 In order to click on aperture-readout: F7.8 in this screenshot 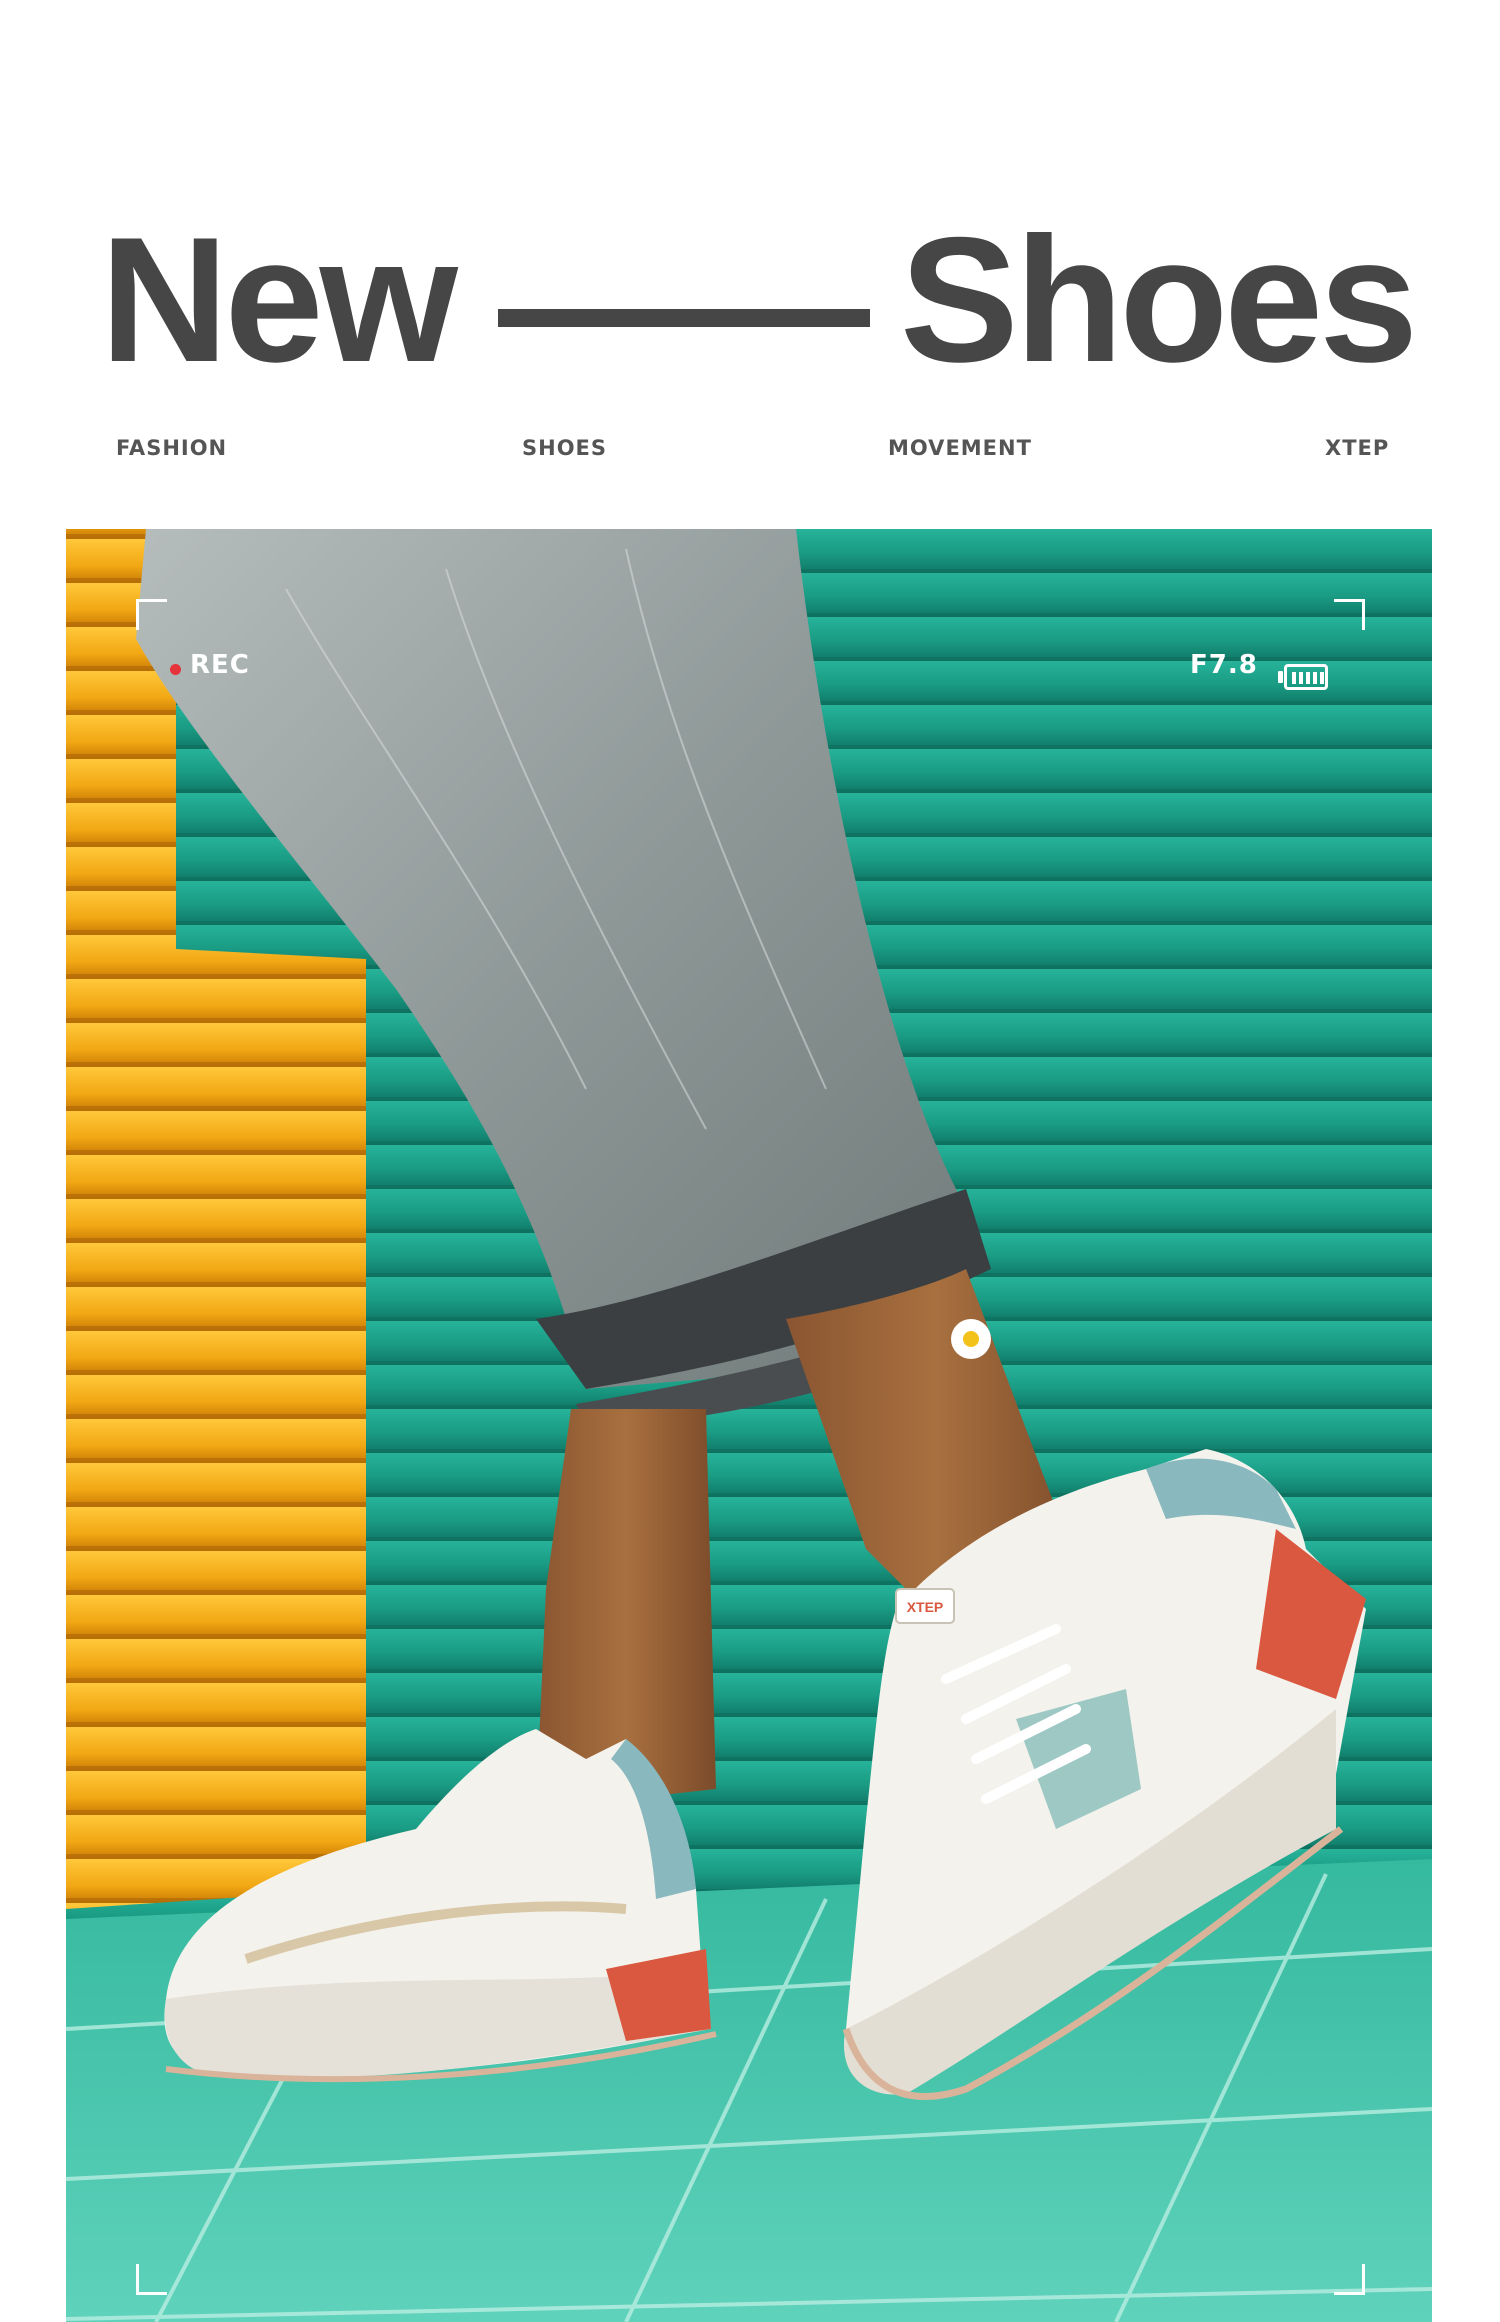, I will do `click(1224, 665)`.